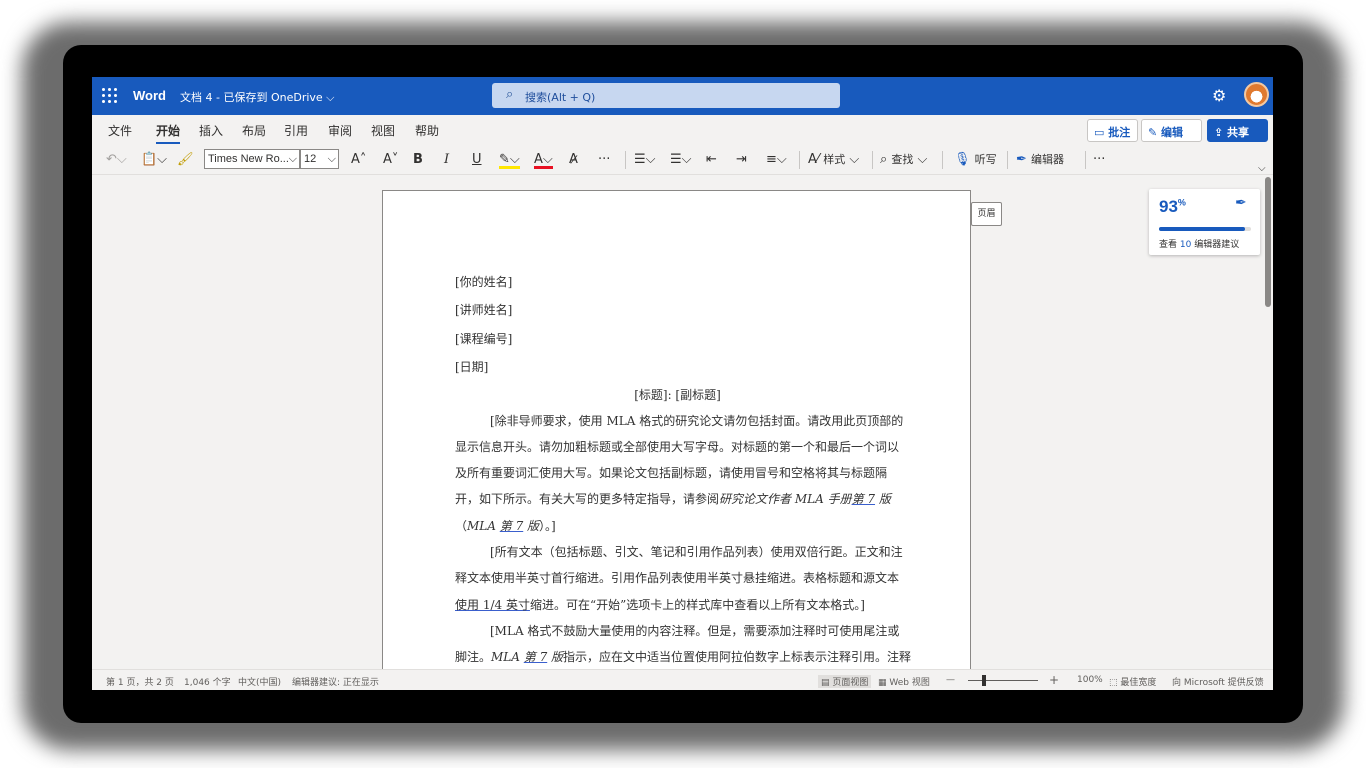 This screenshot has width=1366, height=768. Describe the element at coordinates (461, 526) in the screenshot. I see `doc-text: （` at that location.